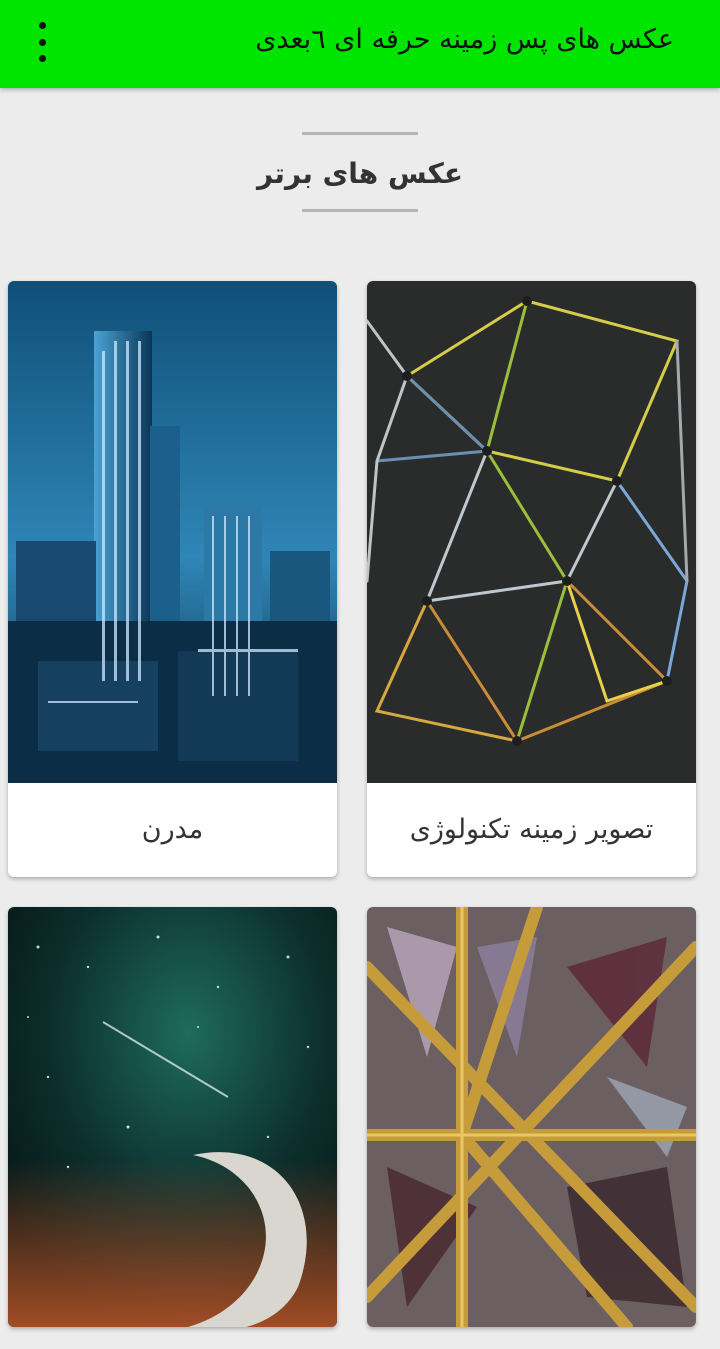 The height and width of the screenshot is (1349, 720). What do you see at coordinates (172, 829) in the screenshot?
I see `card-label: مدرن` at bounding box center [172, 829].